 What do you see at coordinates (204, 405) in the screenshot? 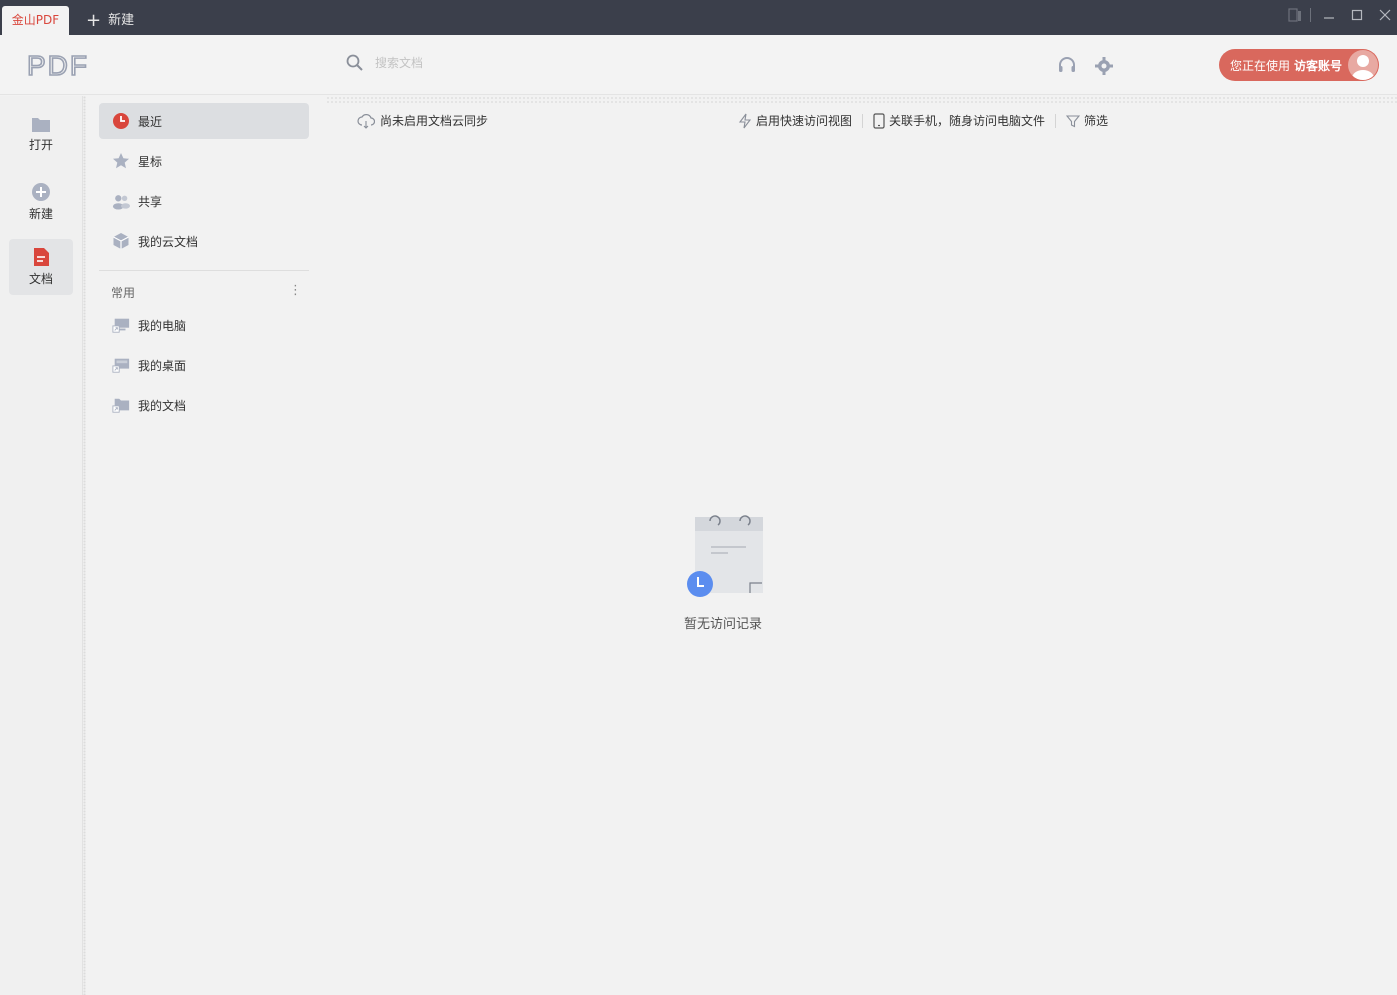
I see `nav-item-my-documents: 我的文档` at bounding box center [204, 405].